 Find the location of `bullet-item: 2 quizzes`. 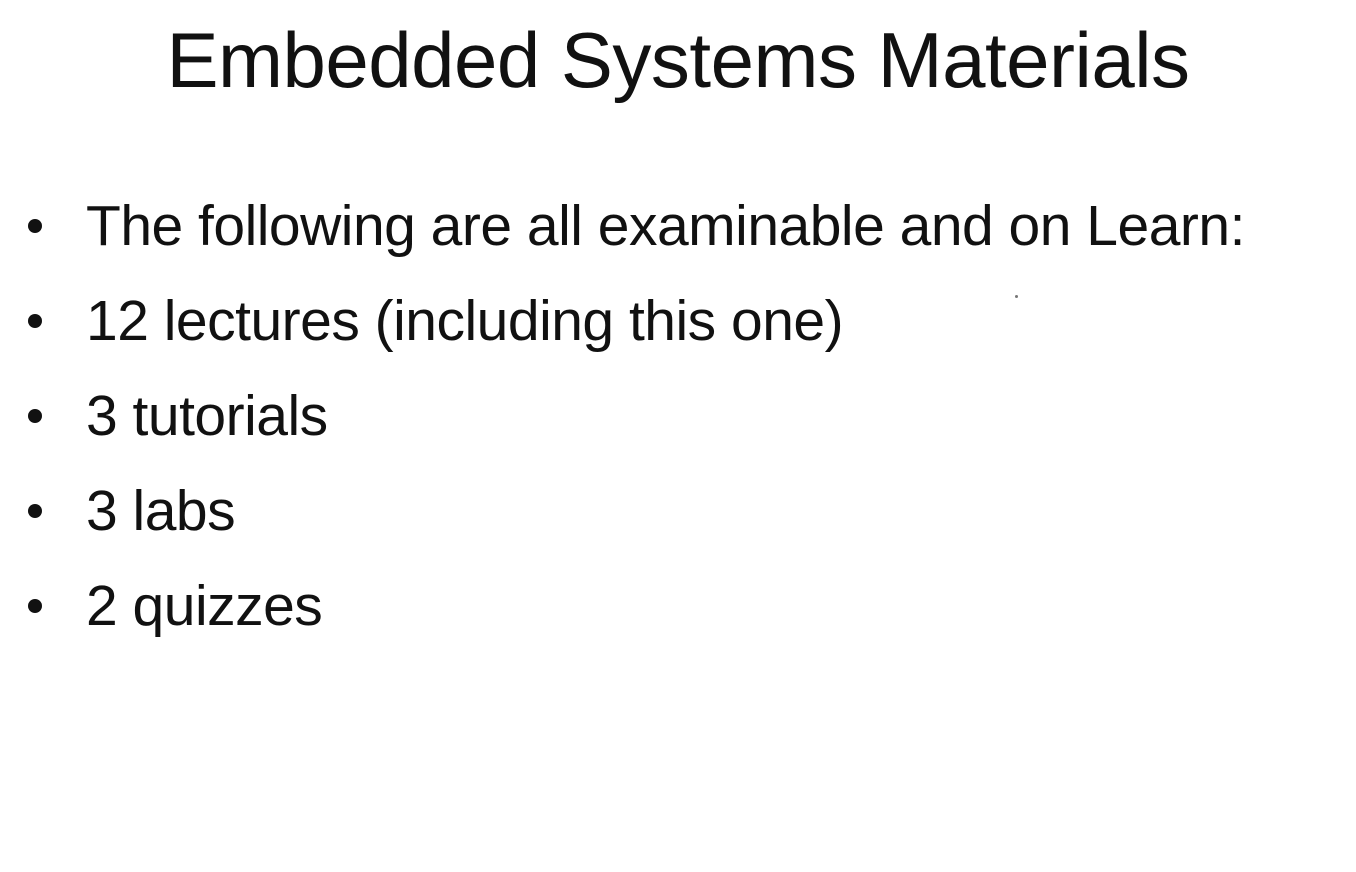

bullet-item: 2 quizzes is located at coordinates (688, 605).